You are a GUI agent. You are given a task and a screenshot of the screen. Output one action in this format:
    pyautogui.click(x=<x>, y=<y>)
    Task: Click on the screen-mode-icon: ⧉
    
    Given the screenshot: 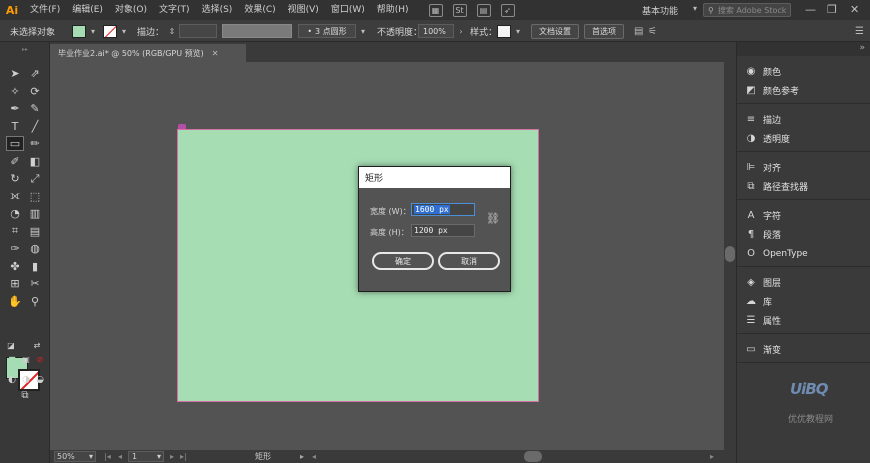 What is the action you would take?
    pyautogui.click(x=25, y=395)
    